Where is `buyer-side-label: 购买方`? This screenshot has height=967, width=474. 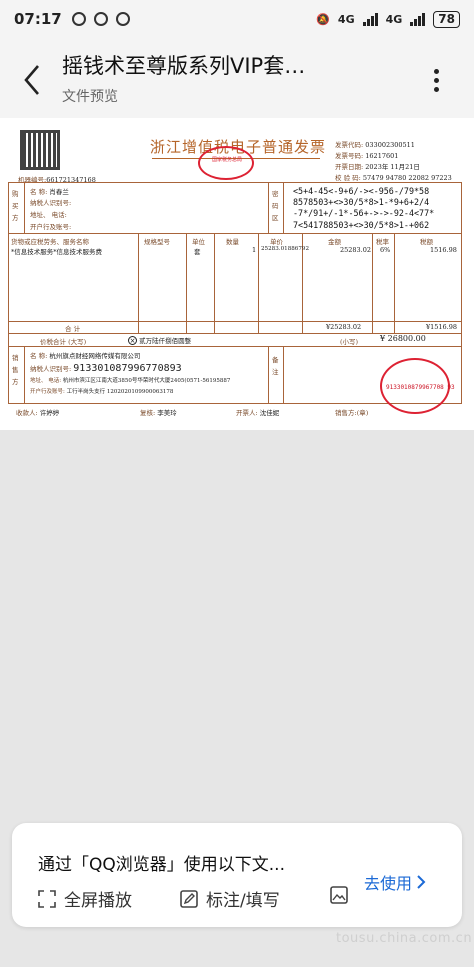
buyer-side-label: 购买方 is located at coordinates (15, 206).